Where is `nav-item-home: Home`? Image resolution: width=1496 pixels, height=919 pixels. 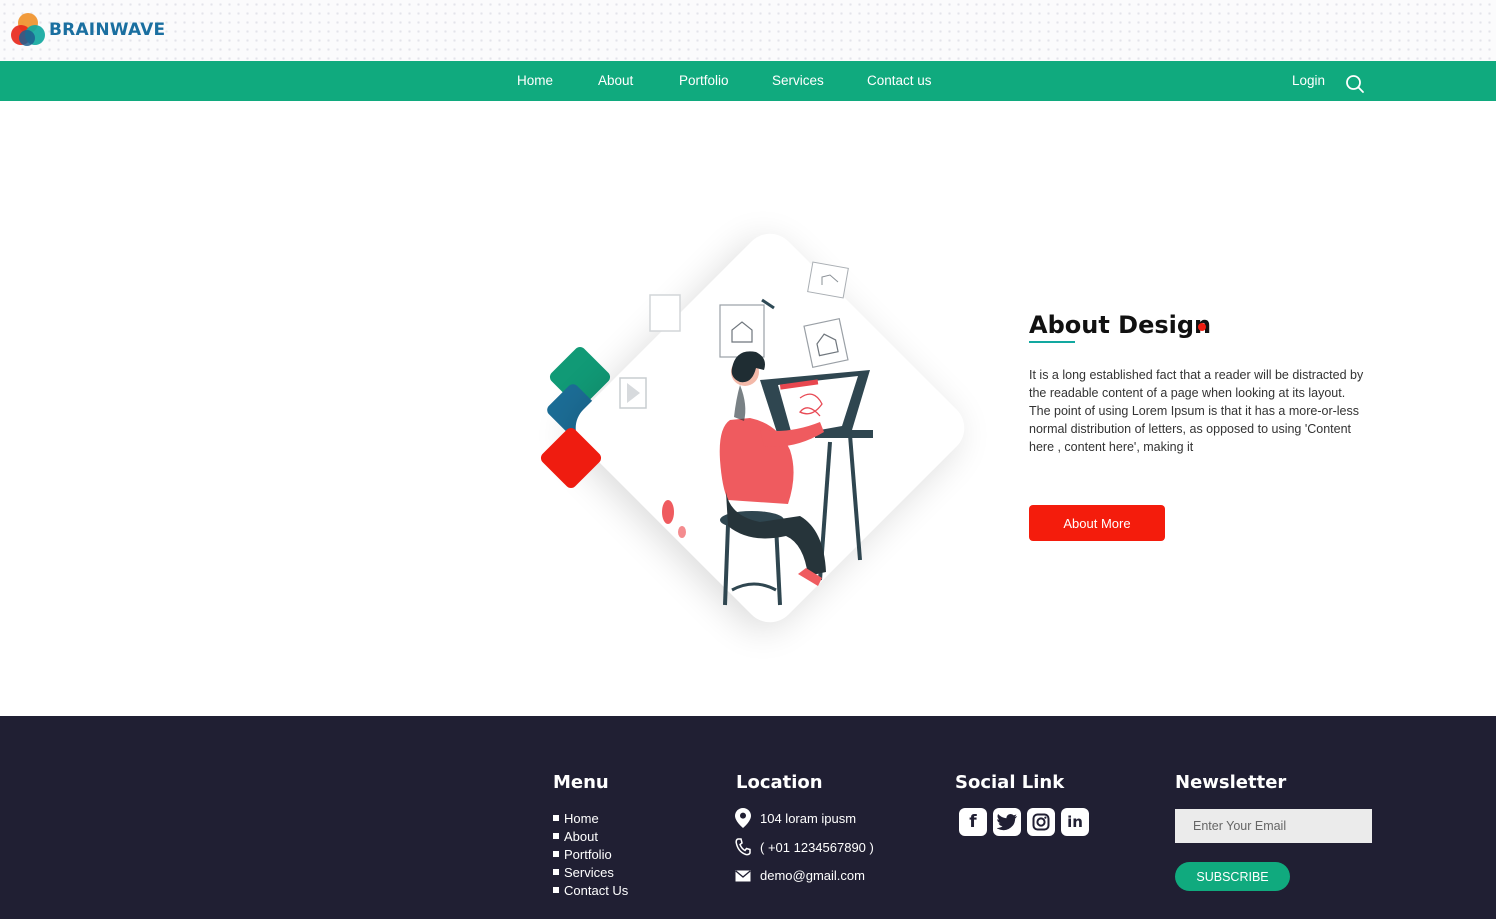
nav-item-home: Home is located at coordinates (535, 80).